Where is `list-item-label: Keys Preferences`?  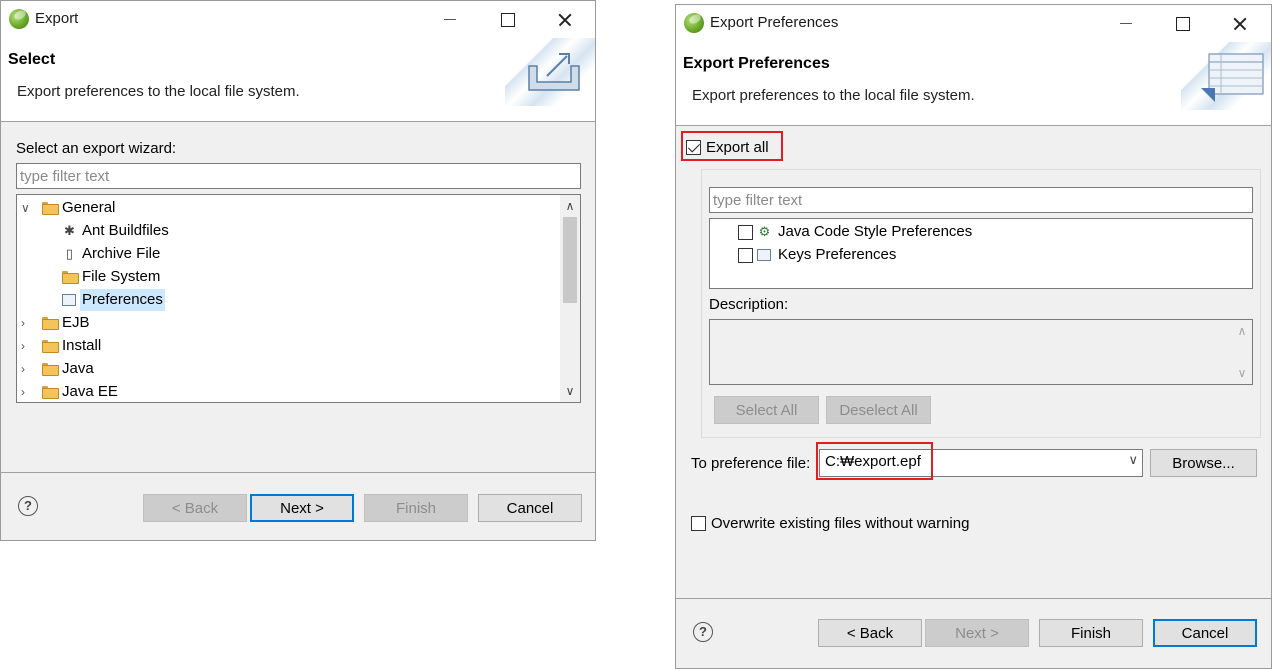
list-item-label: Keys Preferences is located at coordinates (837, 254).